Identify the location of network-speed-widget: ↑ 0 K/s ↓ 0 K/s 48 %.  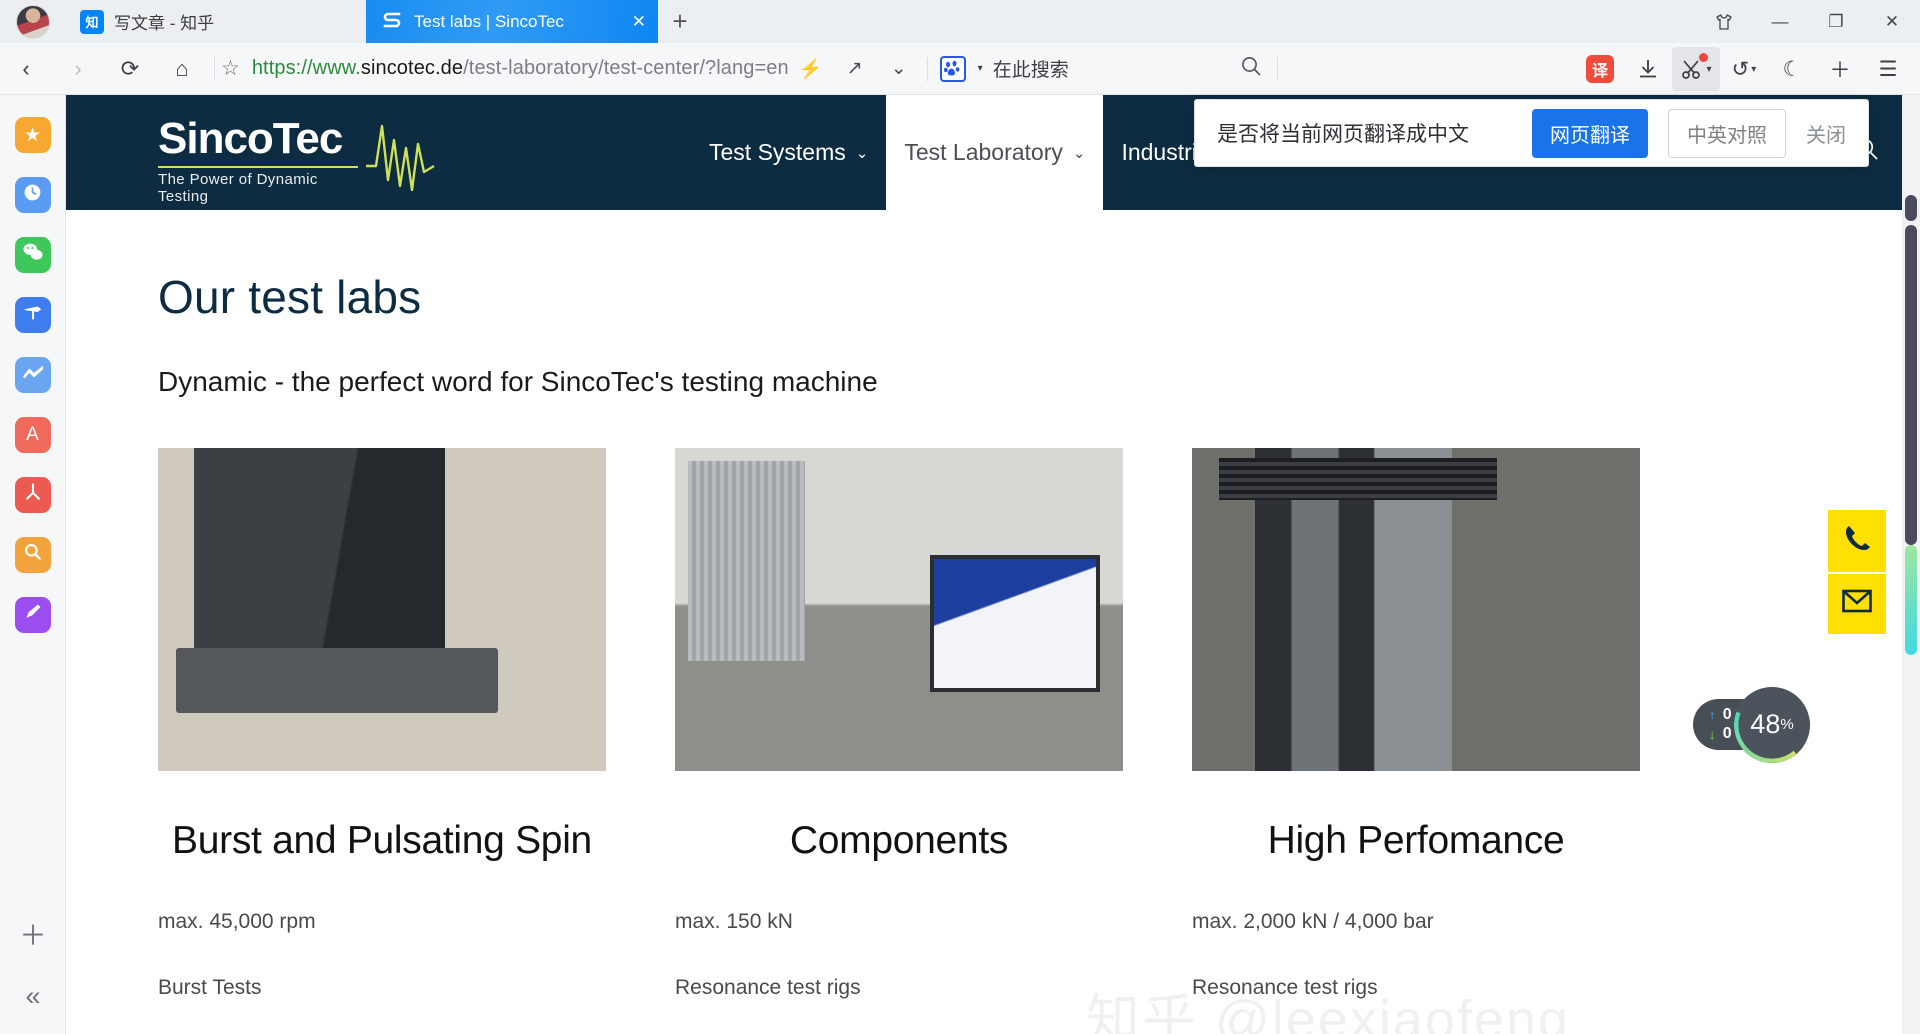
(1751, 724).